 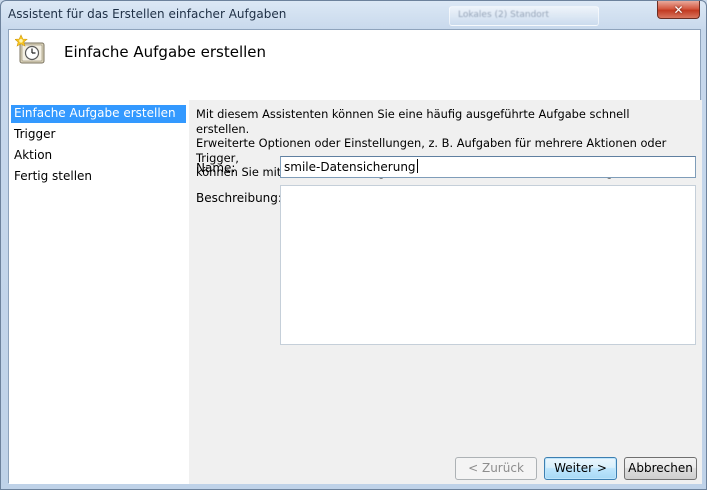 What do you see at coordinates (165, 52) in the screenshot?
I see `page-title: Einfache Aufgabe erstellen` at bounding box center [165, 52].